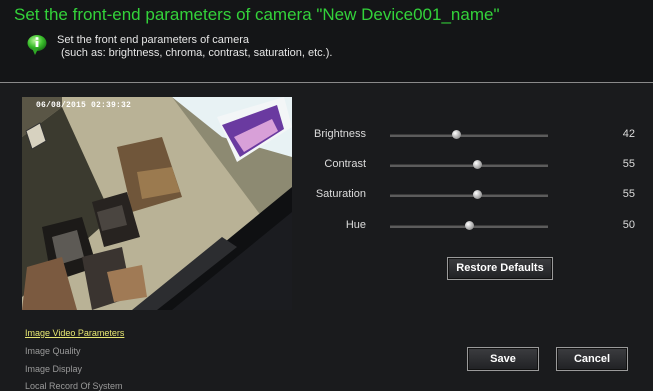 The height and width of the screenshot is (391, 653). What do you see at coordinates (500, 268) in the screenshot?
I see `restore-defaults-button: Restore Defaults` at bounding box center [500, 268].